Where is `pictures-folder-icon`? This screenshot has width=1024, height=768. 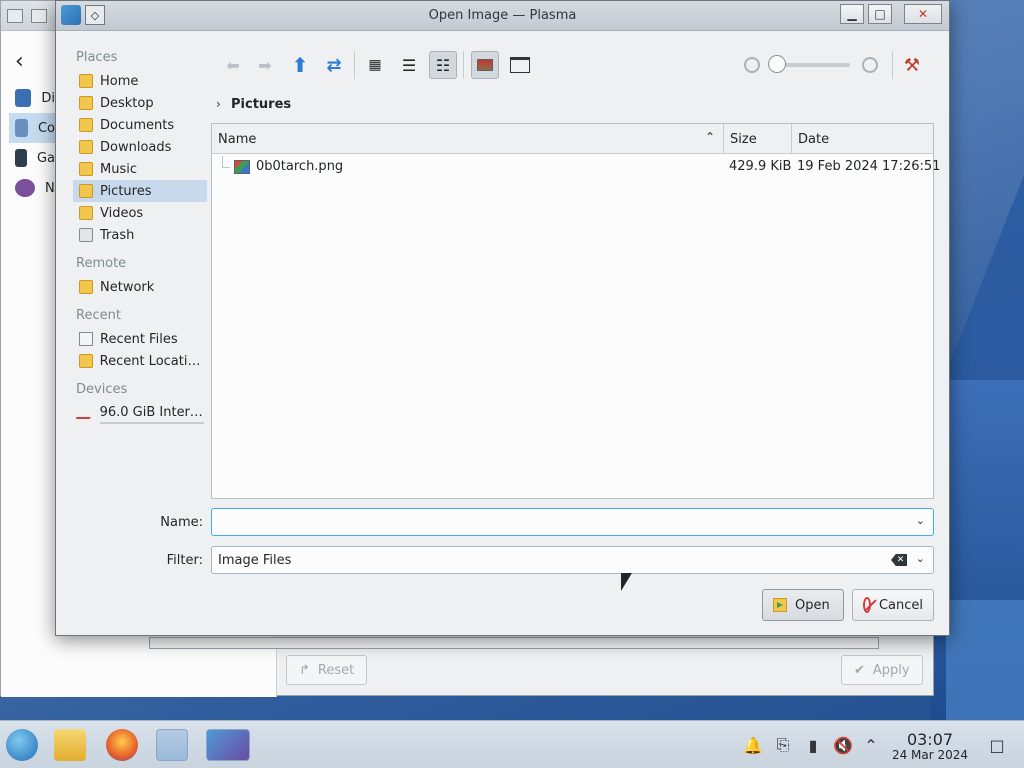 pictures-folder-icon is located at coordinates (86, 191).